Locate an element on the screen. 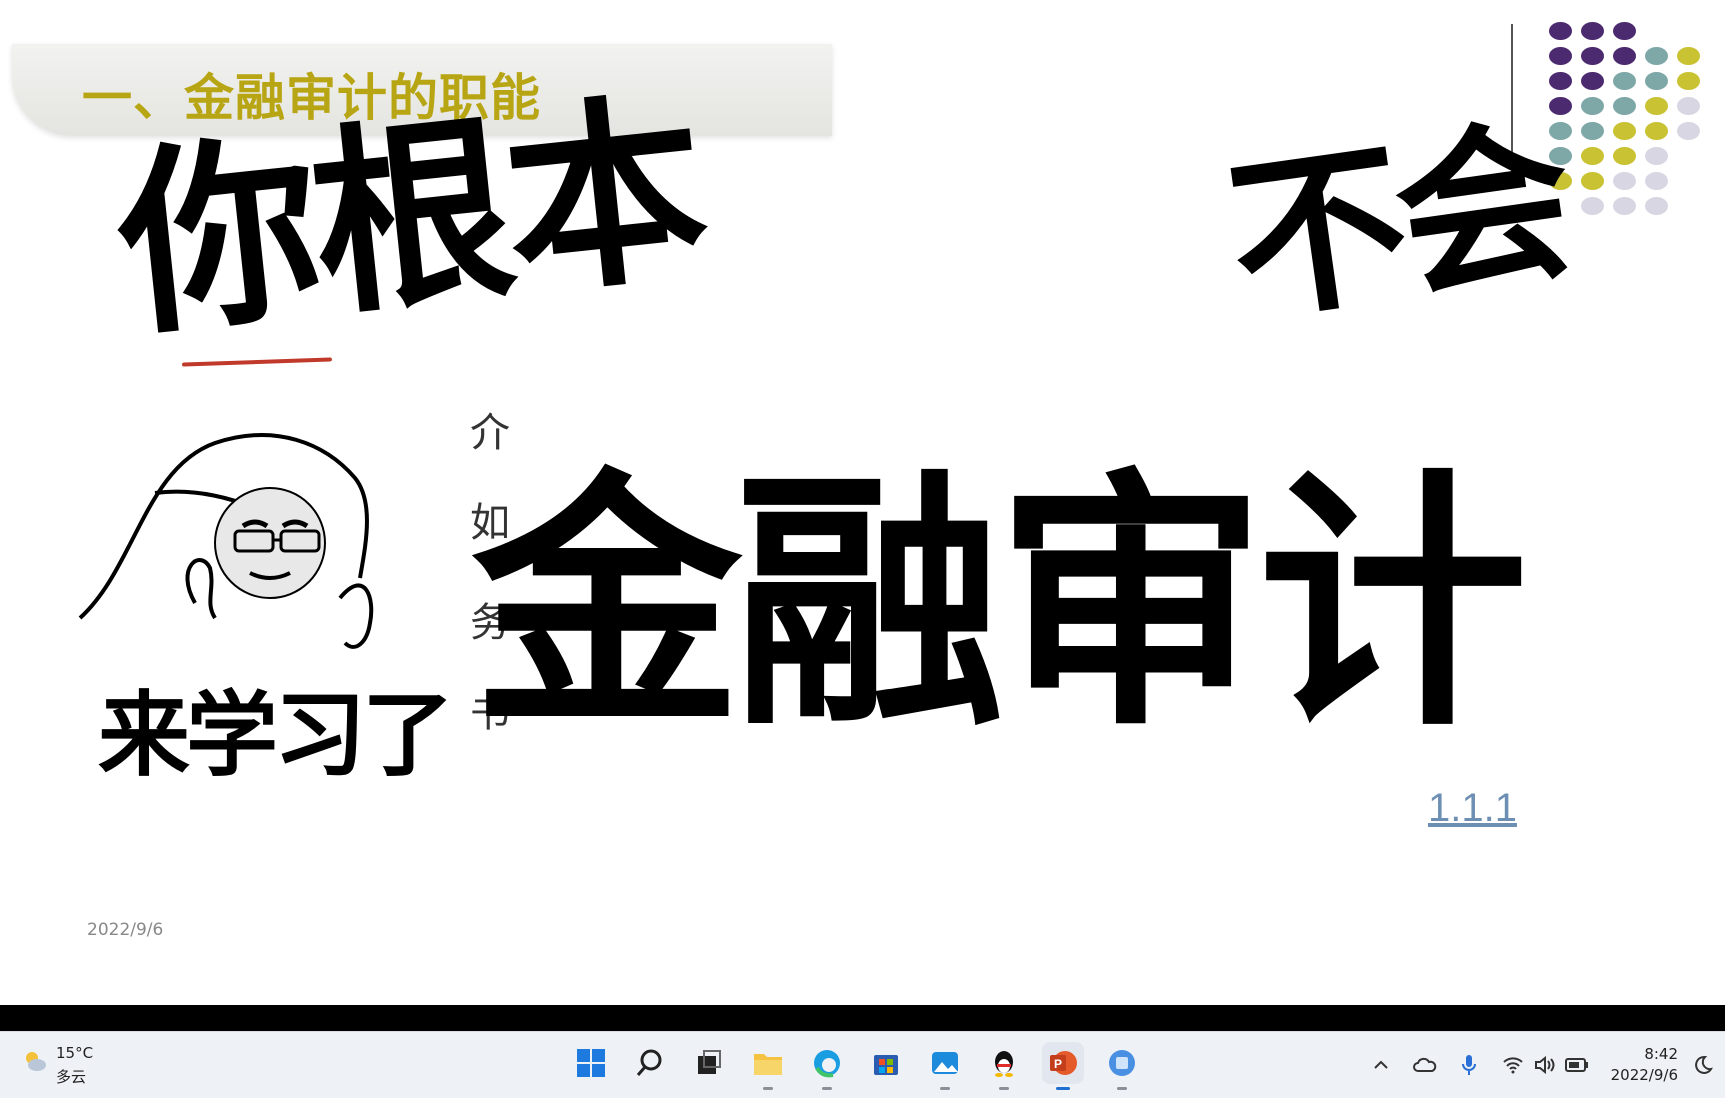 The height and width of the screenshot is (1098, 1725). chevron-up-icon is located at coordinates (1381, 1064).